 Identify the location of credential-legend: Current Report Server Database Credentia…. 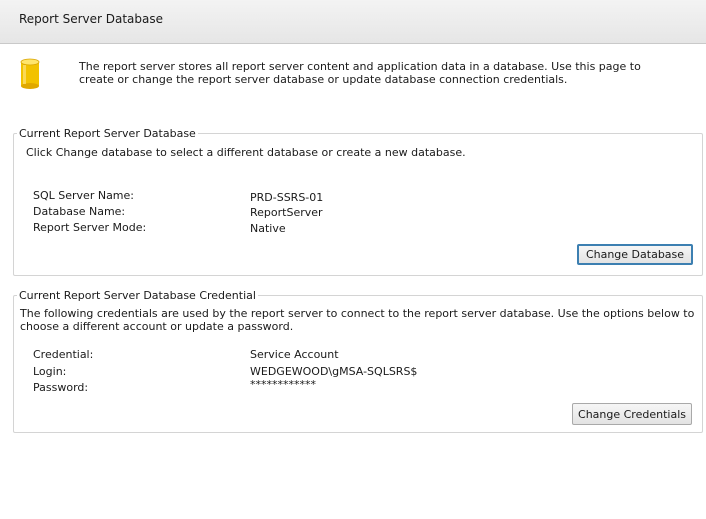
(137, 295).